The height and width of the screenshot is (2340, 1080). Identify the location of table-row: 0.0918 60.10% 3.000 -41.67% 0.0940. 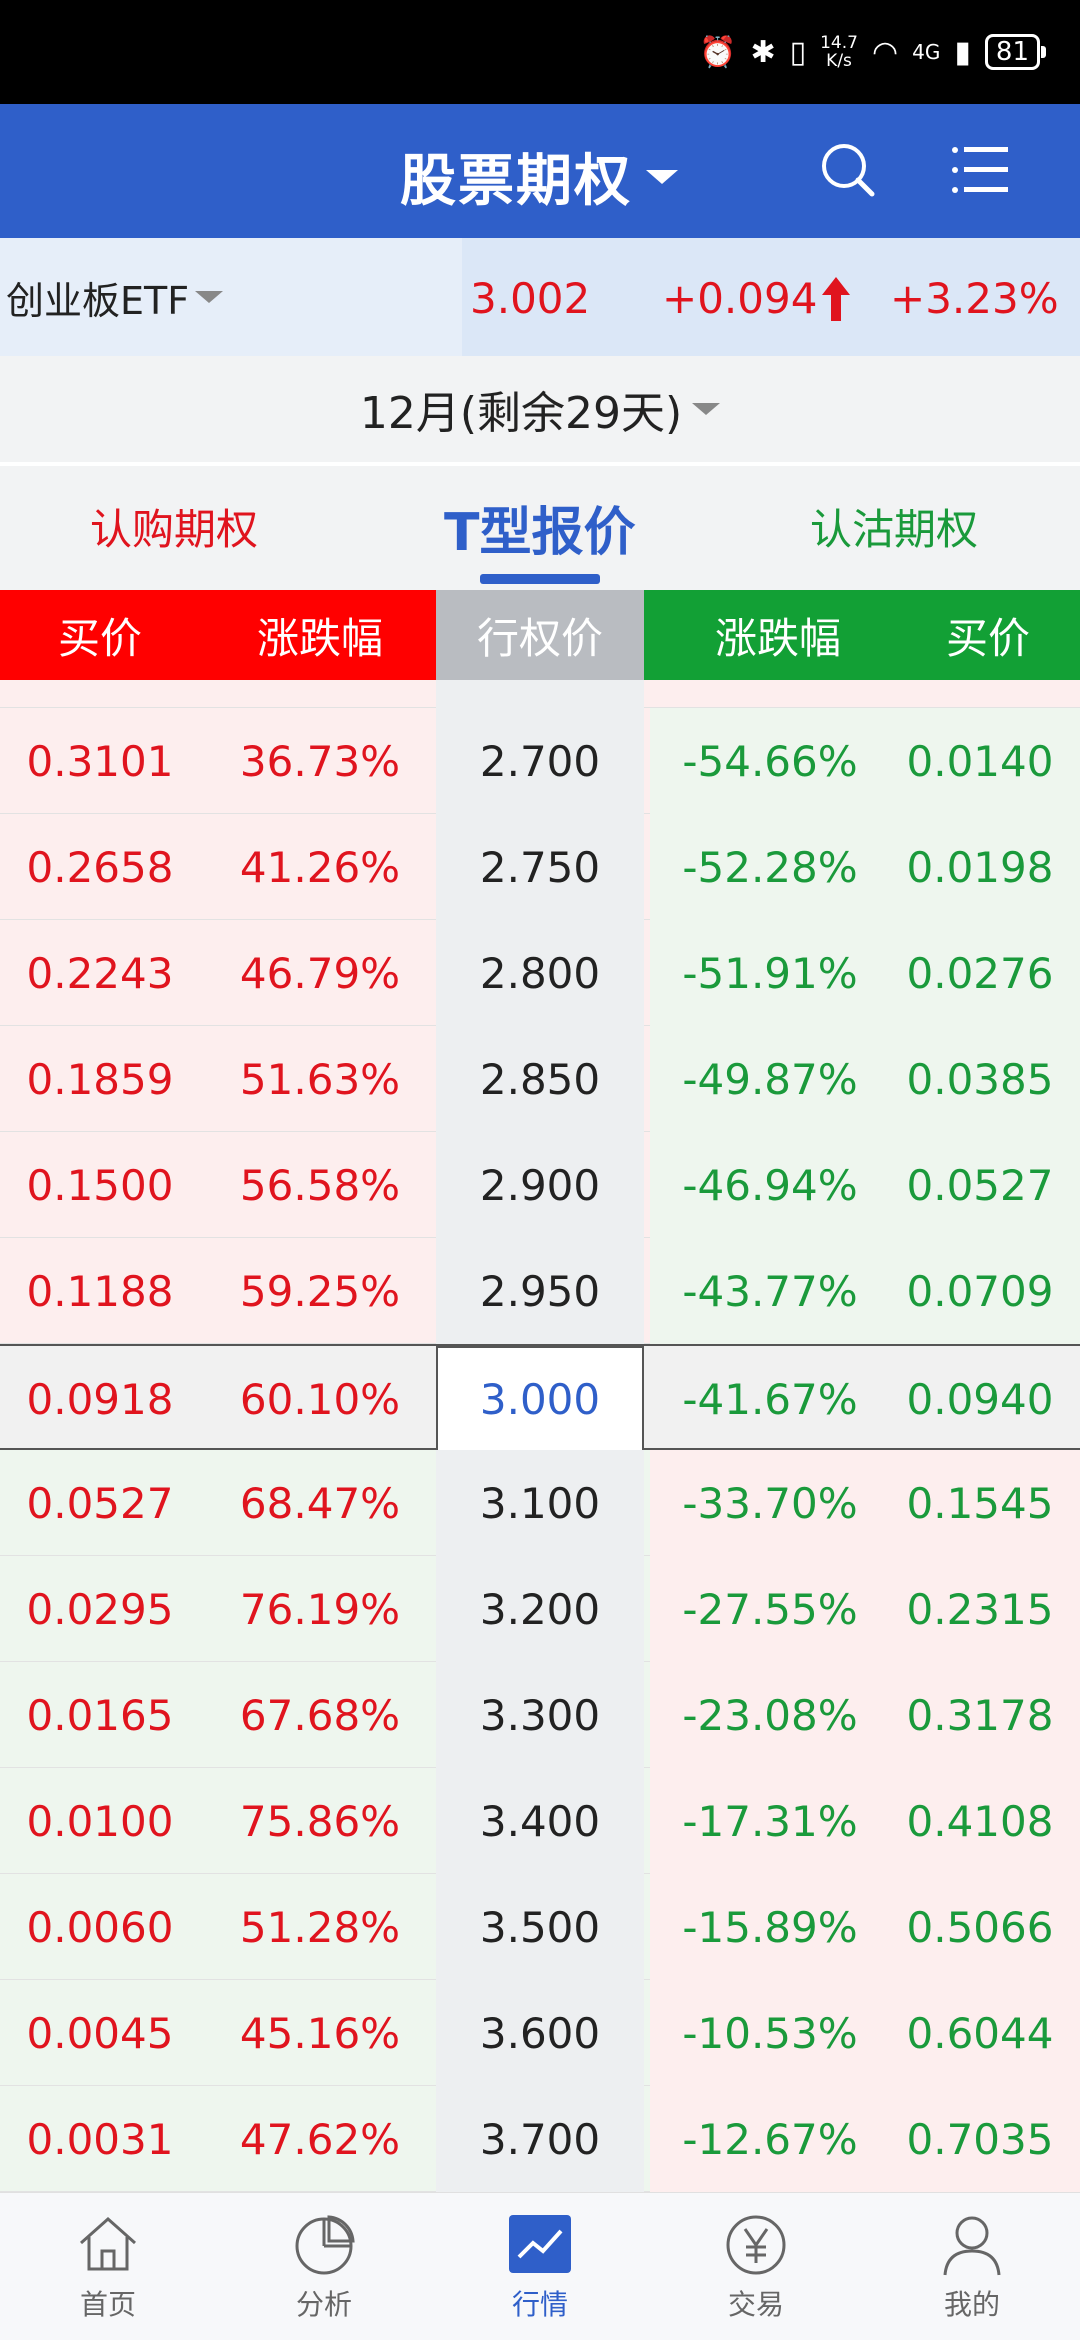
(540, 1398).